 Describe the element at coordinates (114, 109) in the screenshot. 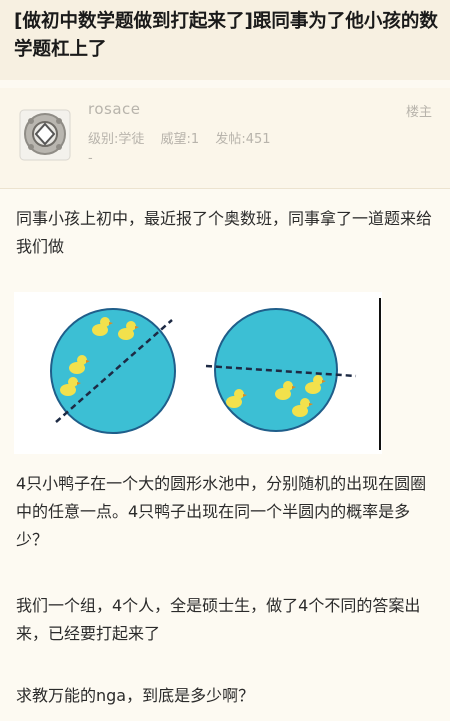

I see `username: rosace` at that location.